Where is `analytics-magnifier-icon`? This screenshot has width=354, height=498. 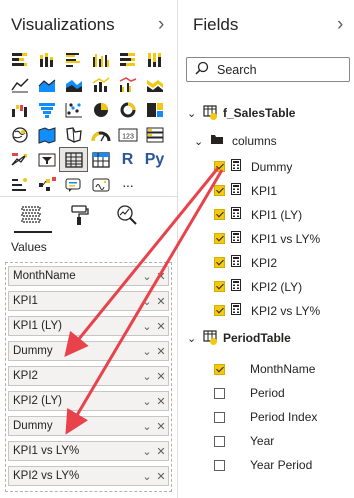
analytics-magnifier-icon is located at coordinates (127, 215).